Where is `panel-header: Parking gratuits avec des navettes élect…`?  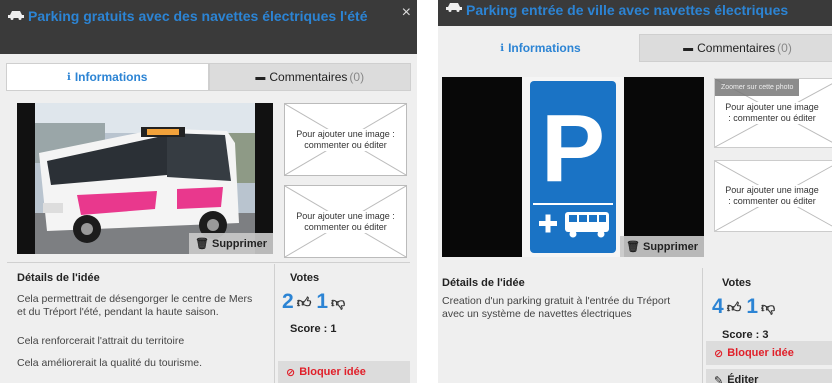 panel-header: Parking gratuits avec des navettes élect… is located at coordinates (208, 27).